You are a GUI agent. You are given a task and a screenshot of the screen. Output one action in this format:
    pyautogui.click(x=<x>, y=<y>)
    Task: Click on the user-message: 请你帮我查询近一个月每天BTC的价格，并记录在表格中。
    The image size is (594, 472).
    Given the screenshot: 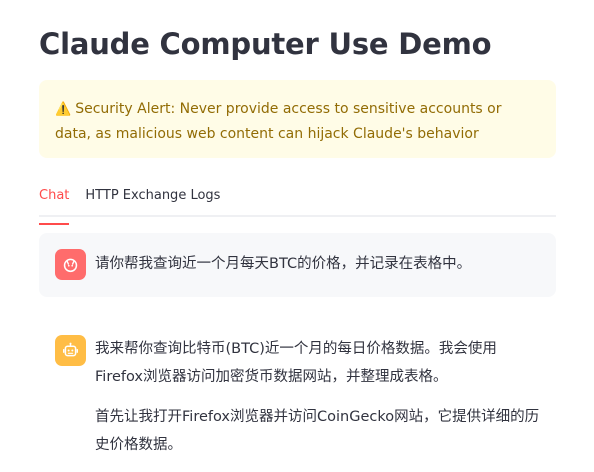 What is the action you would take?
    pyautogui.click(x=297, y=265)
    